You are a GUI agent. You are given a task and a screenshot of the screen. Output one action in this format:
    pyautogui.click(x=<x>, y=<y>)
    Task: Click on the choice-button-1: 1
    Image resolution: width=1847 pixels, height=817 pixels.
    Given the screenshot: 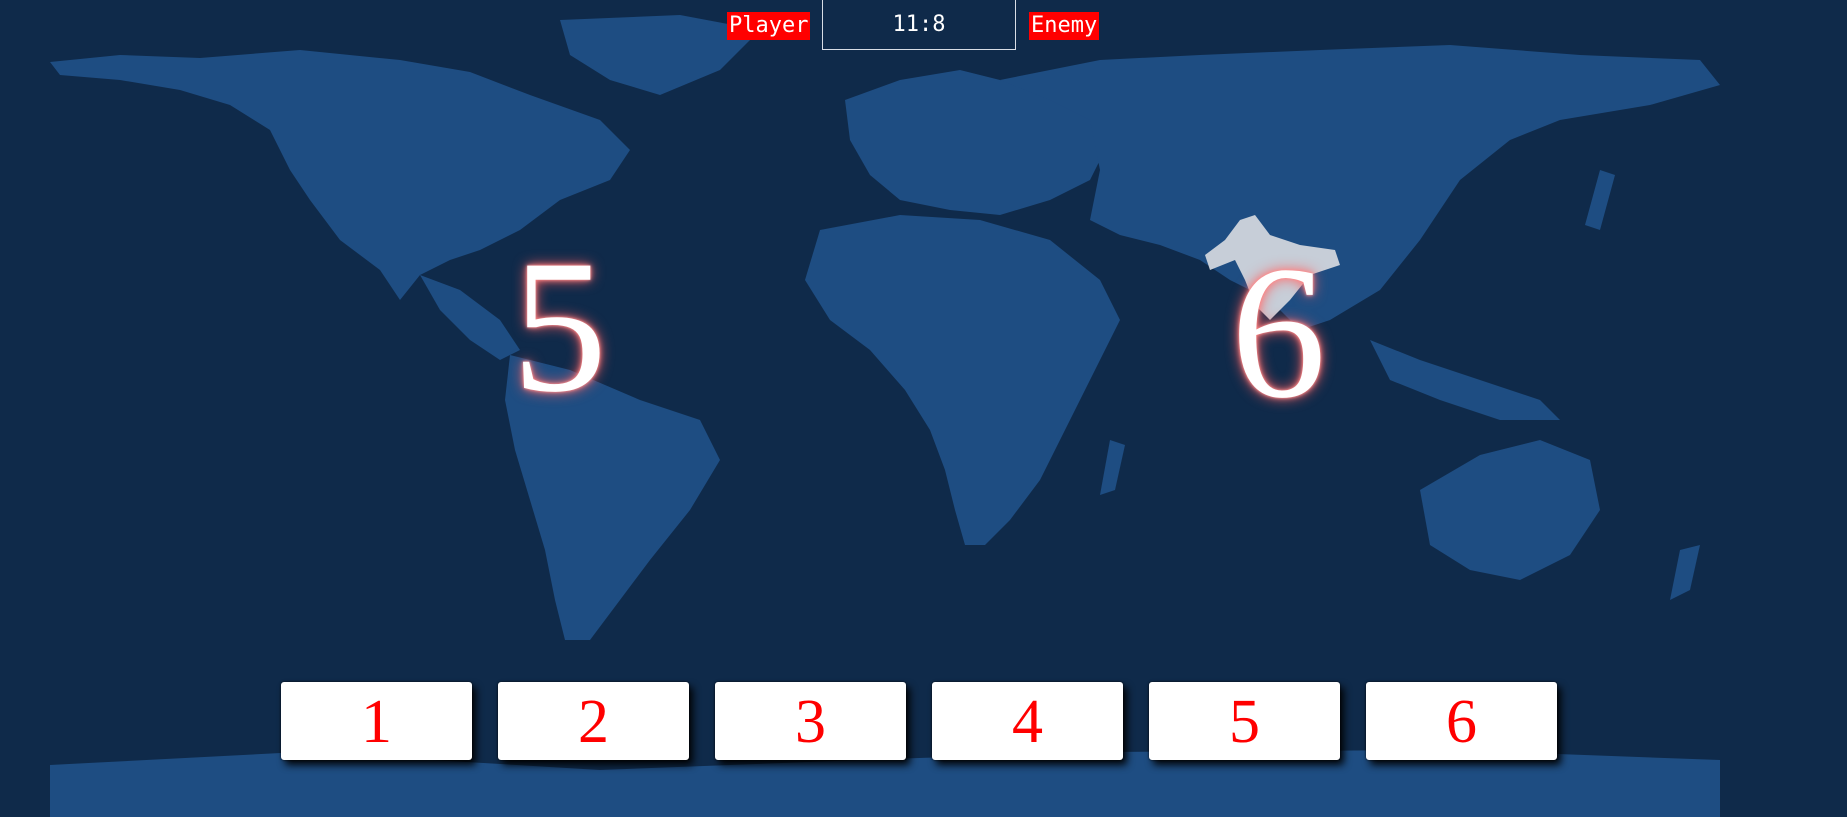 What is the action you would take?
    pyautogui.click(x=376, y=721)
    